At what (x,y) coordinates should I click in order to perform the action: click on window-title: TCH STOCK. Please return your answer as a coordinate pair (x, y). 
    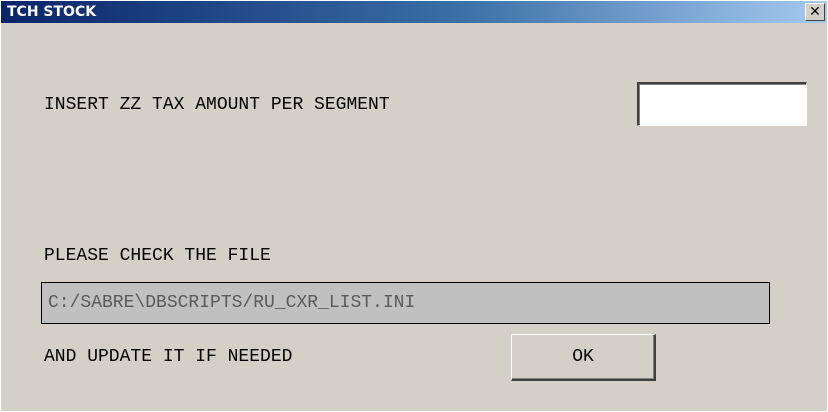
    Looking at the image, I should click on (52, 12).